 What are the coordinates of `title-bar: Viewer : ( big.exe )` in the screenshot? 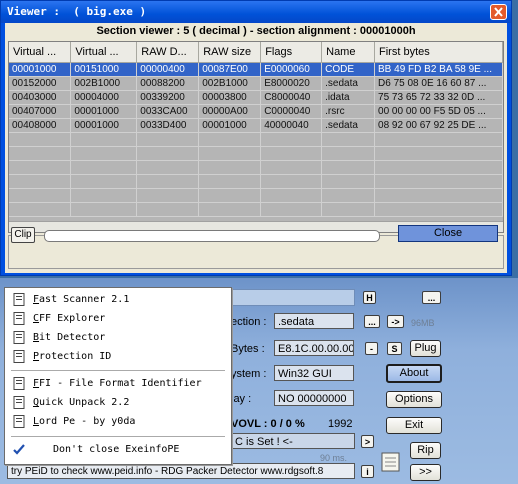 It's located at (256, 12).